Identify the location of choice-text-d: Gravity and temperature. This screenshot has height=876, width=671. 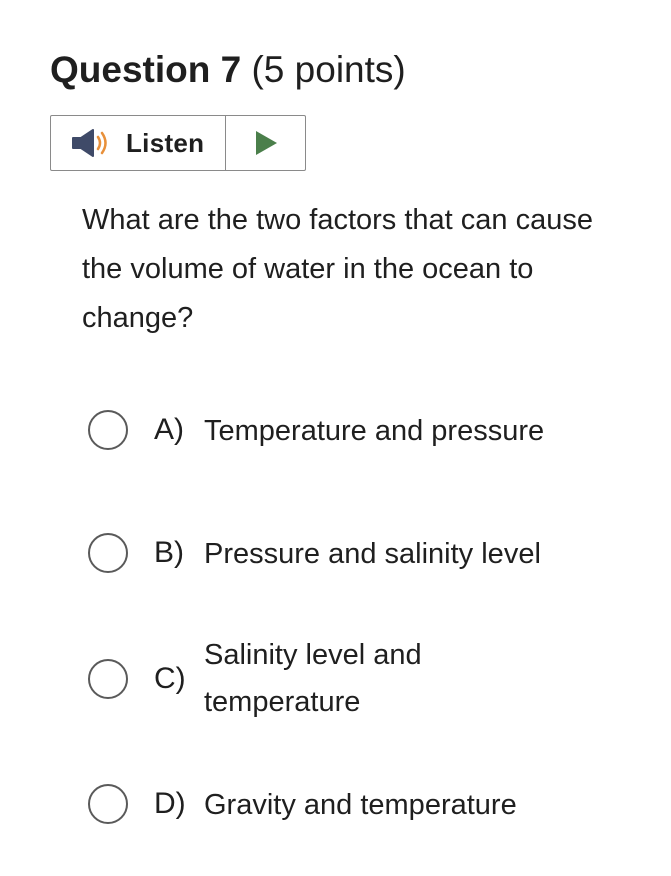
(360, 805).